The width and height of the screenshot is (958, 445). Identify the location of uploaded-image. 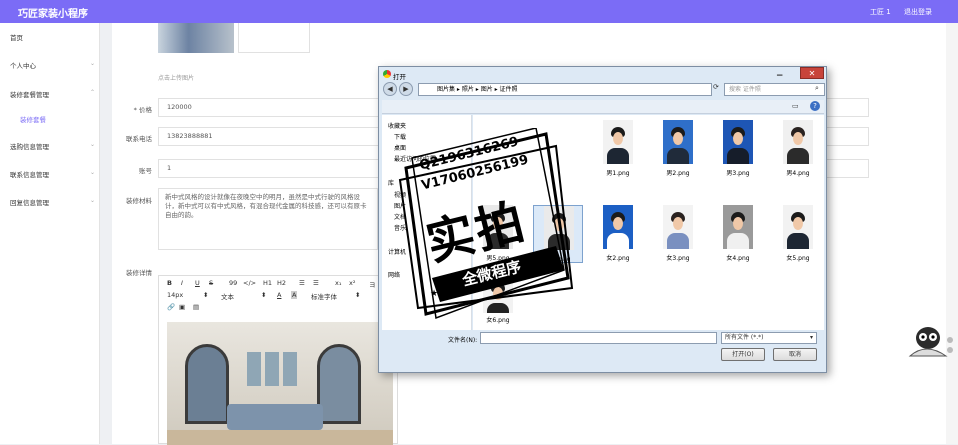
(196, 38).